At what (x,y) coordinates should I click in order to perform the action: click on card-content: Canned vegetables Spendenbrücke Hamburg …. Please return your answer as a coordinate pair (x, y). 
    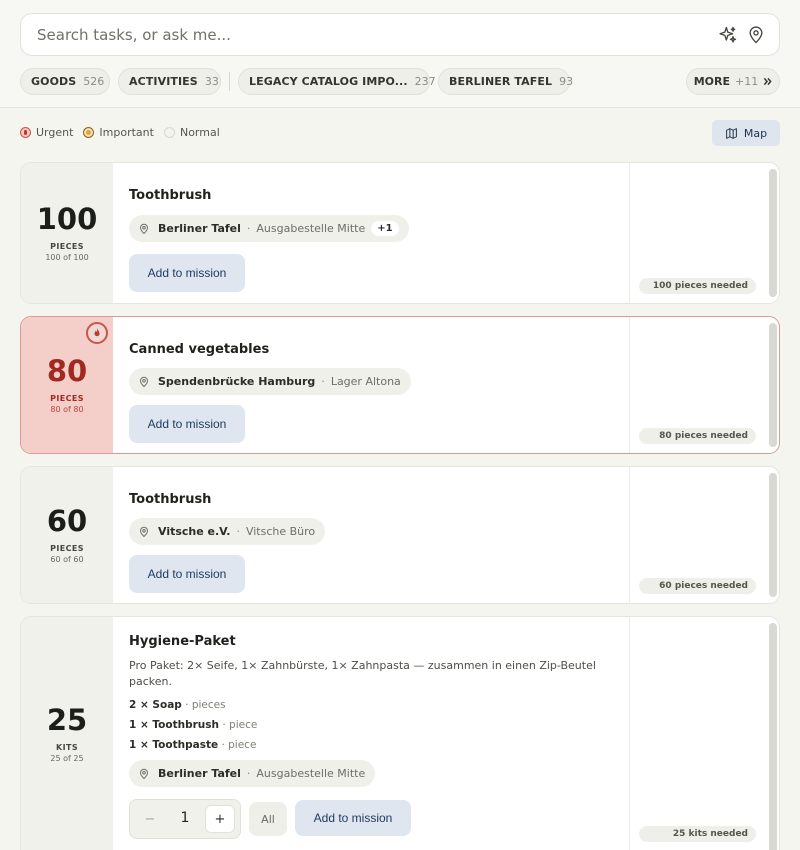
    Looking at the image, I should click on (379, 385).